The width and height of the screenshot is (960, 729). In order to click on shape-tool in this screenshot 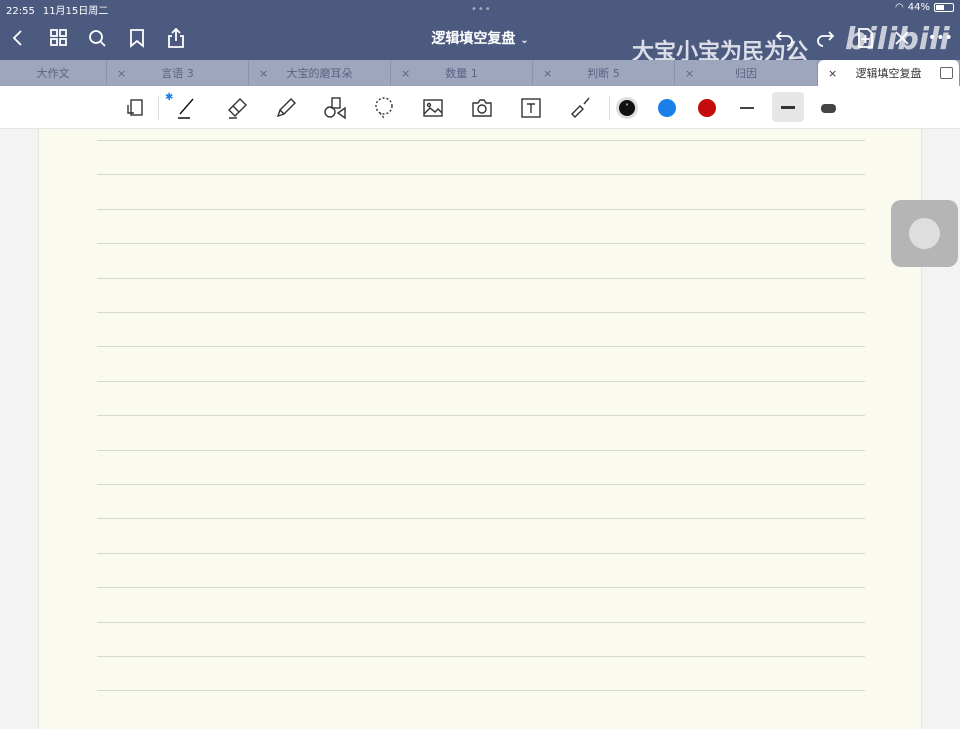, I will do `click(335, 108)`.